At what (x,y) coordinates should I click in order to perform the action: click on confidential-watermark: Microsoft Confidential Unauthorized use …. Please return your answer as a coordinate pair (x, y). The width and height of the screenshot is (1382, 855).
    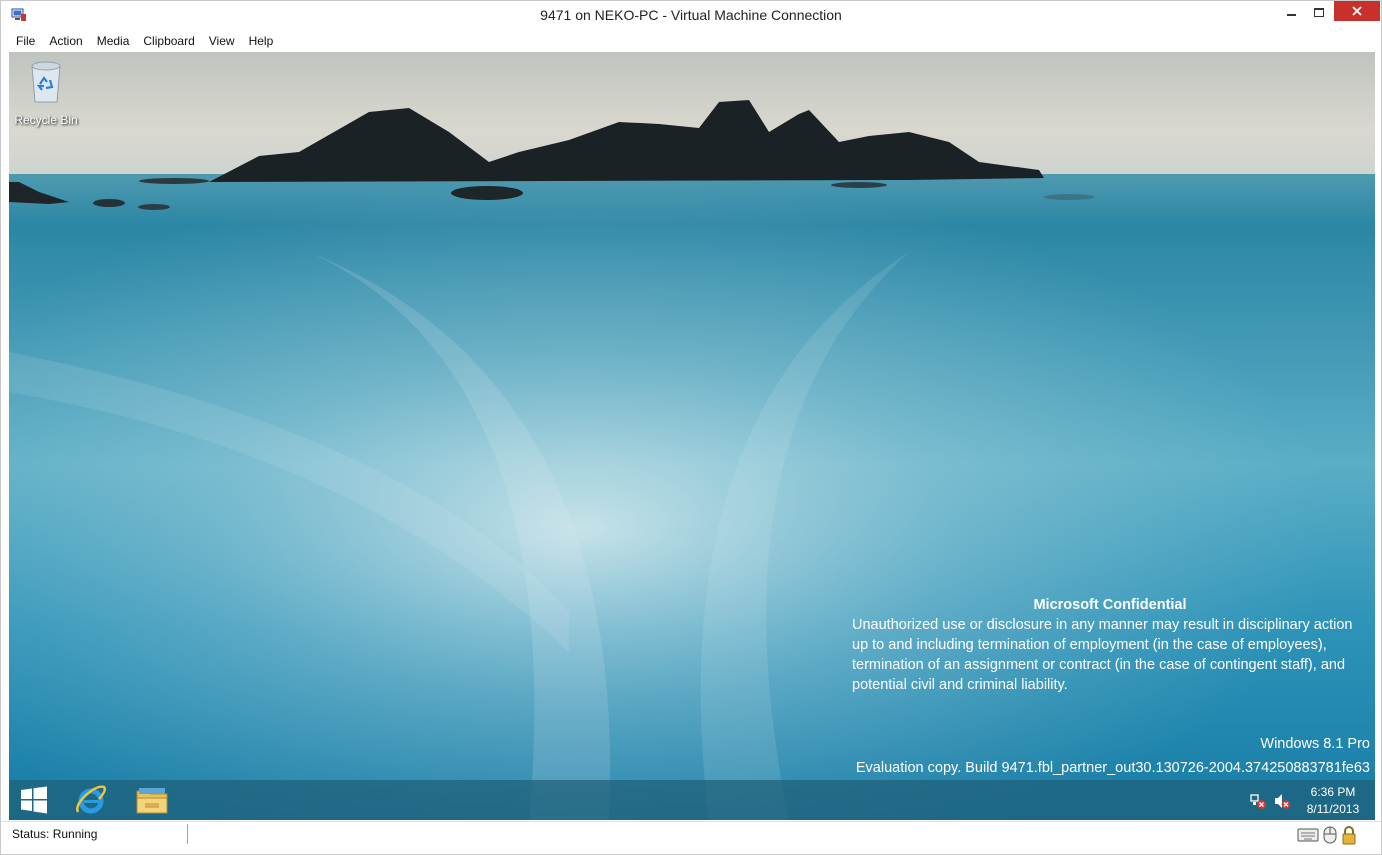
    Looking at the image, I should click on (1112, 645).